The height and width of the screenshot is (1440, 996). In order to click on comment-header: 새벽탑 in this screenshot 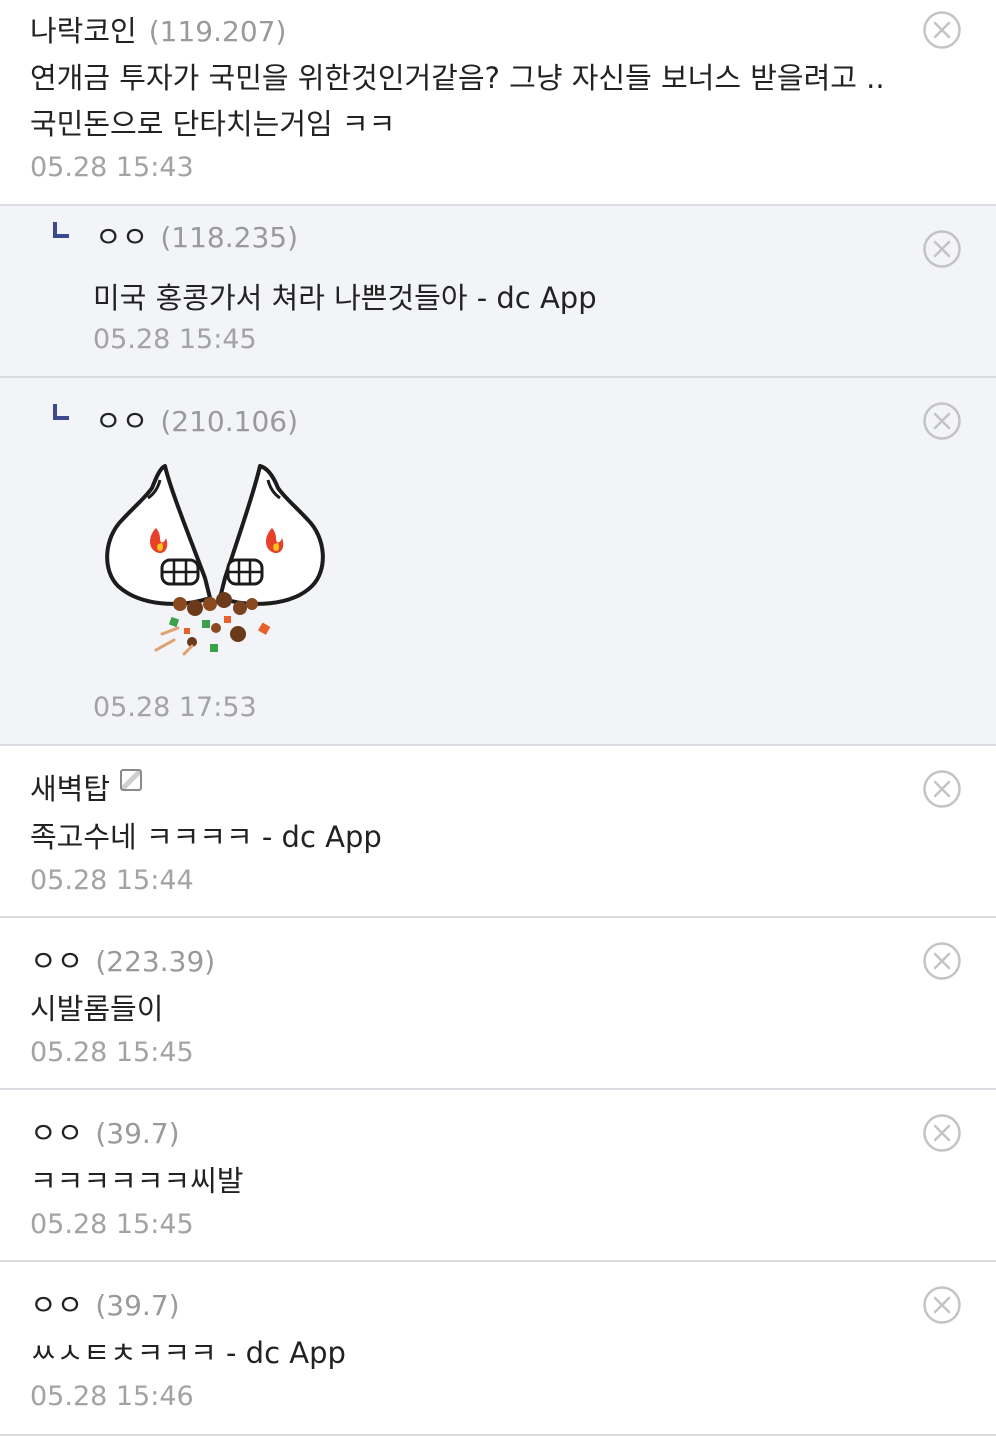, I will do `click(86, 786)`.